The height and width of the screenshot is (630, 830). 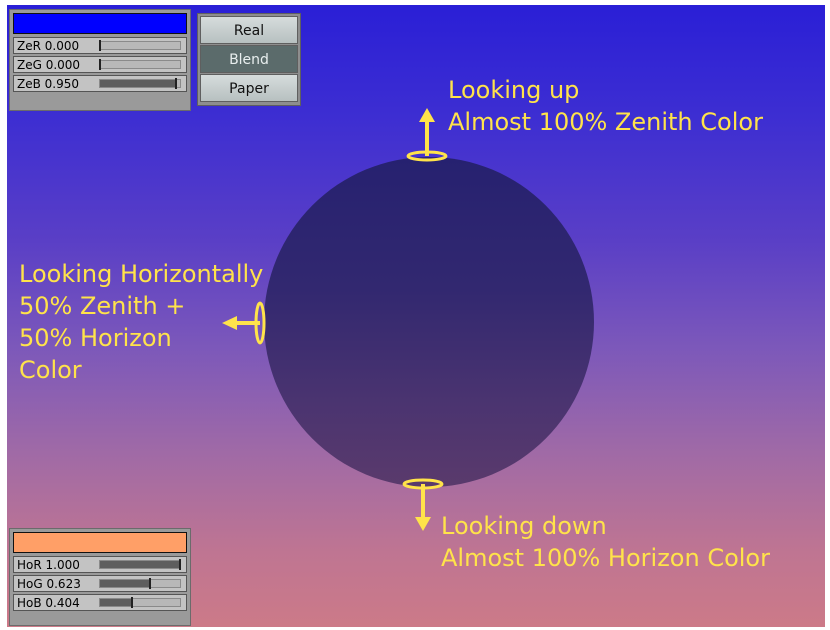 What do you see at coordinates (100, 542) in the screenshot?
I see `horizon-color-swatch` at bounding box center [100, 542].